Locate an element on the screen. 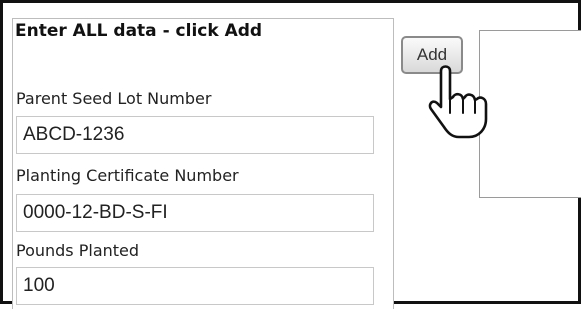 The width and height of the screenshot is (581, 309). parent-seed-lot-input is located at coordinates (195, 135).